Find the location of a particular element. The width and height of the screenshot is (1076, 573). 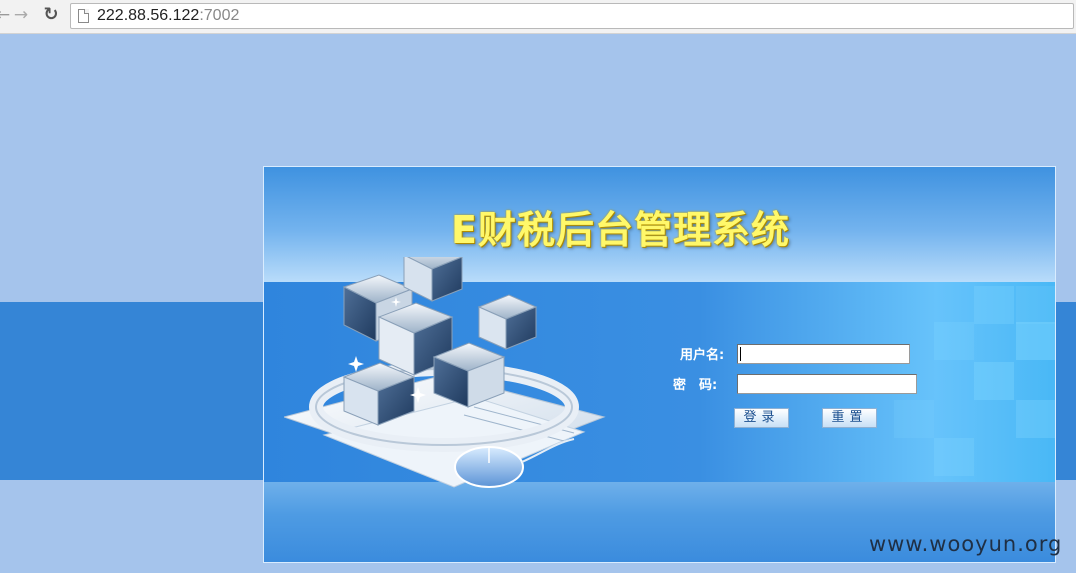

url-host: 222.88.56.122 is located at coordinates (148, 15).